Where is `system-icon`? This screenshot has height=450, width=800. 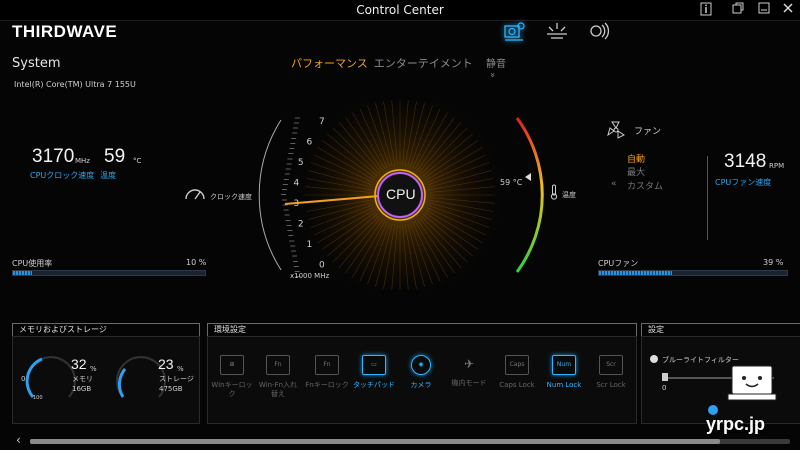 system-icon is located at coordinates (514, 31).